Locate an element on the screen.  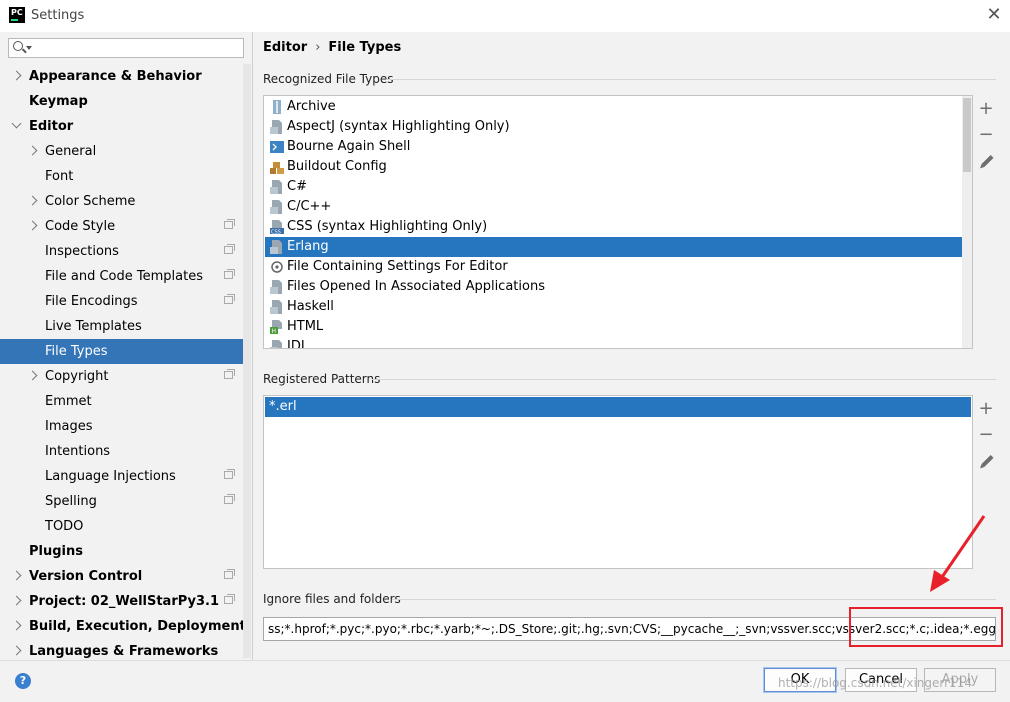
pattern-row: *.erl is located at coordinates (618, 407).